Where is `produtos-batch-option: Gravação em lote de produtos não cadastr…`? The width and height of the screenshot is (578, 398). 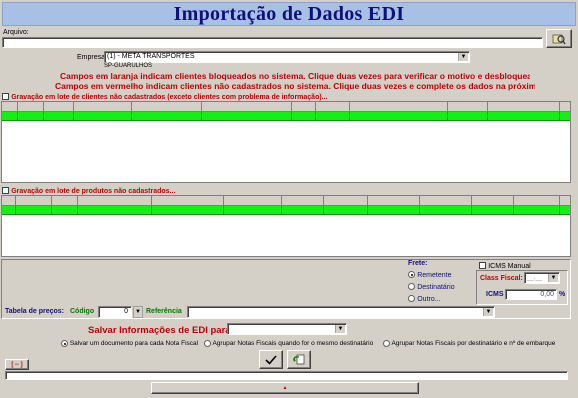 produtos-batch-option: Gravação em lote de produtos não cadastr… is located at coordinates (88, 190).